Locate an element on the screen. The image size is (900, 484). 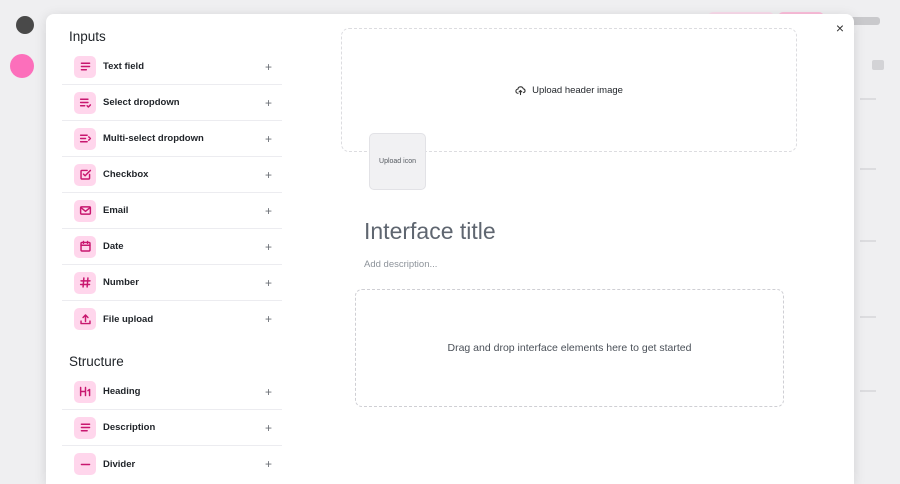
palette-item-label: File upload is located at coordinates (128, 319).